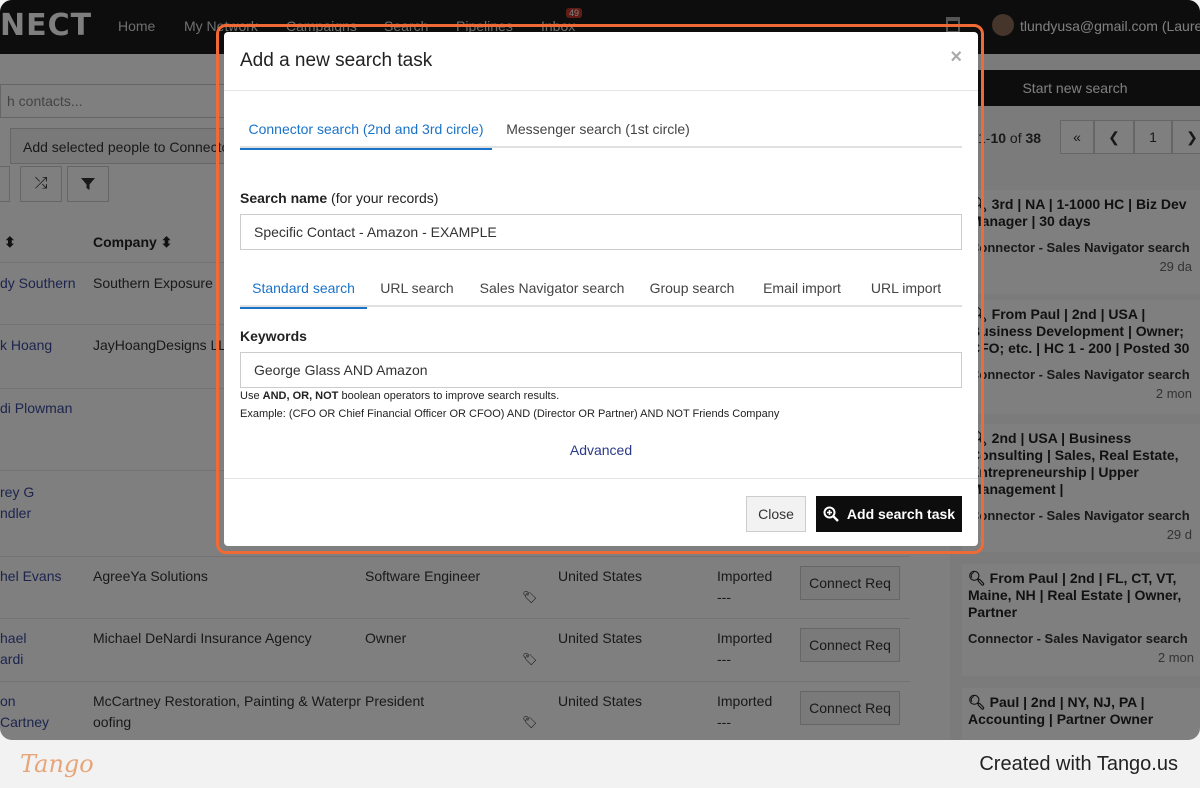 This screenshot has height=788, width=1200. I want to click on search-plus-icon, so click(831, 514).